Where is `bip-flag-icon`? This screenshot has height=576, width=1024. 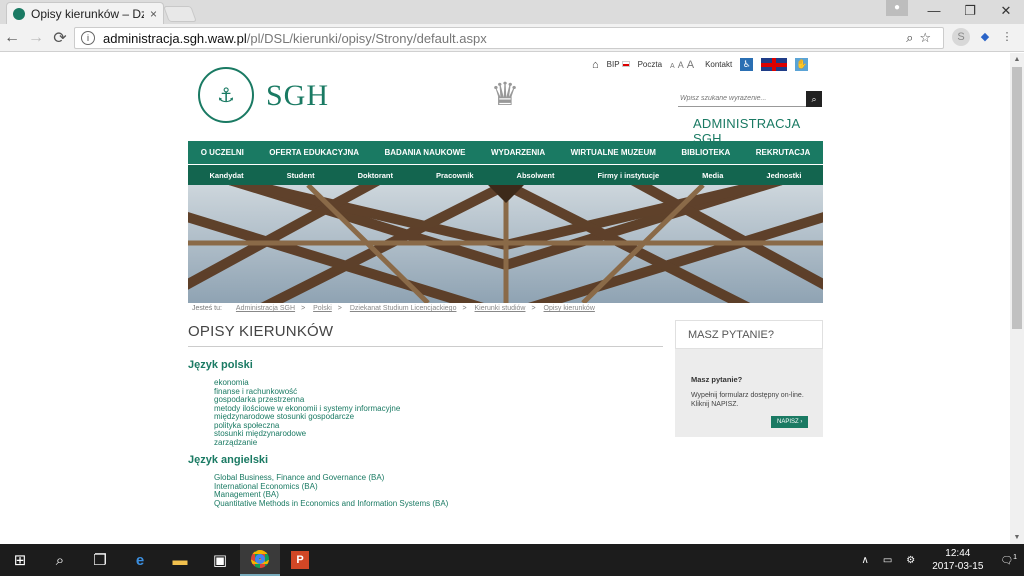 bip-flag-icon is located at coordinates (625, 64).